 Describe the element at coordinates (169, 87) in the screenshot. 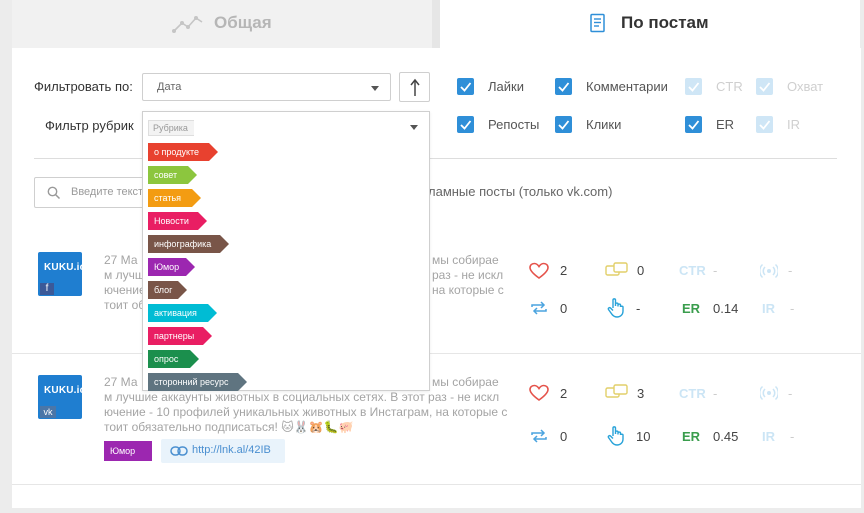

I see `sort-select-value: Дата` at that location.